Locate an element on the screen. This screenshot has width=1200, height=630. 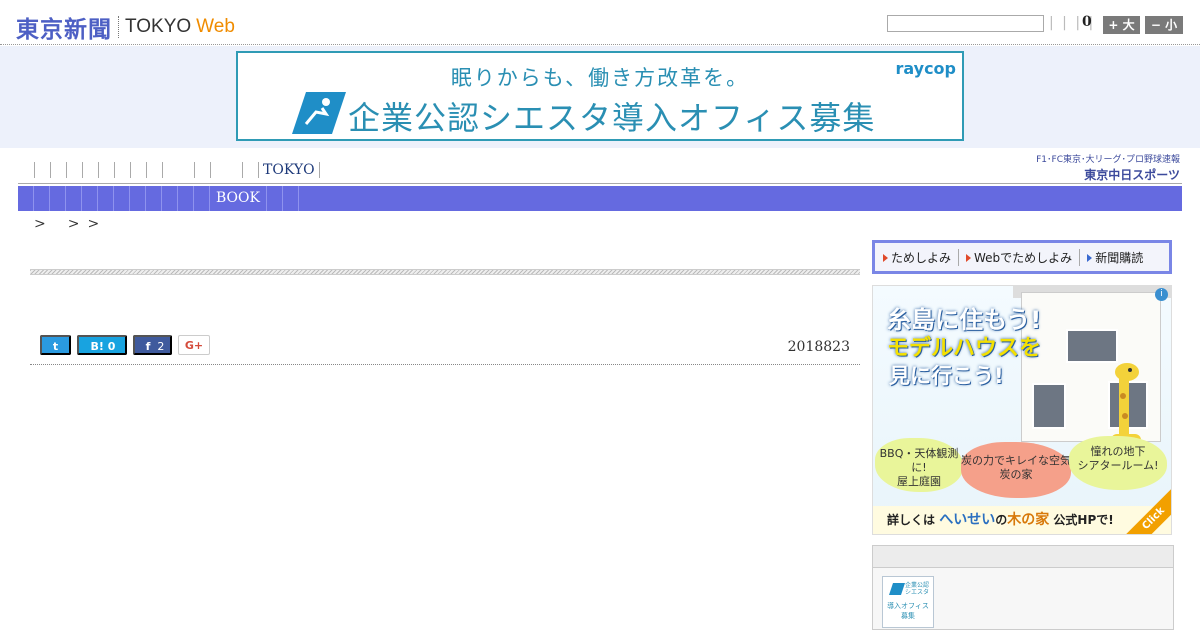
sidebar-box: 企業公認 シエスタ 導入オフィス 募集 is located at coordinates (1023, 587).